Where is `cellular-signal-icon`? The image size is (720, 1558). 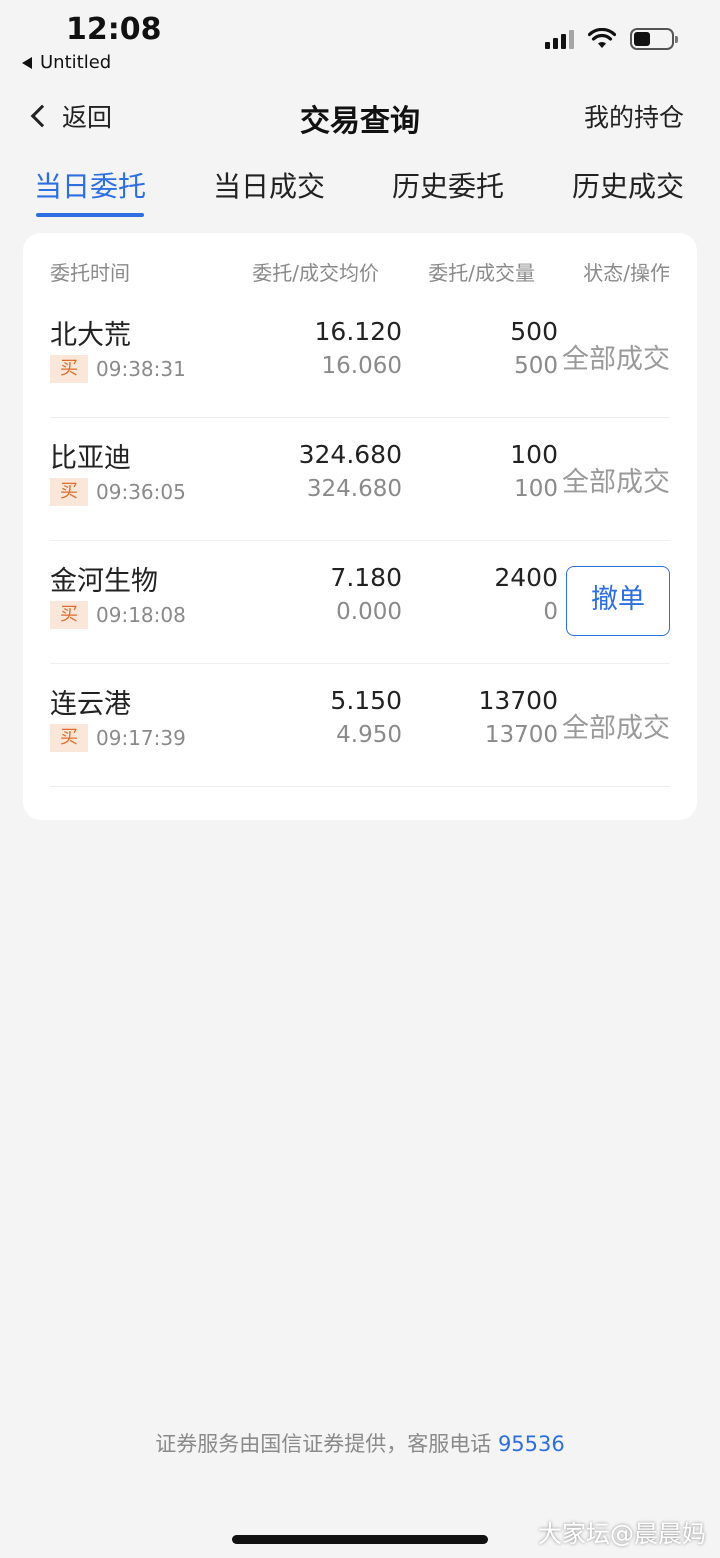
cellular-signal-icon is located at coordinates (559, 39).